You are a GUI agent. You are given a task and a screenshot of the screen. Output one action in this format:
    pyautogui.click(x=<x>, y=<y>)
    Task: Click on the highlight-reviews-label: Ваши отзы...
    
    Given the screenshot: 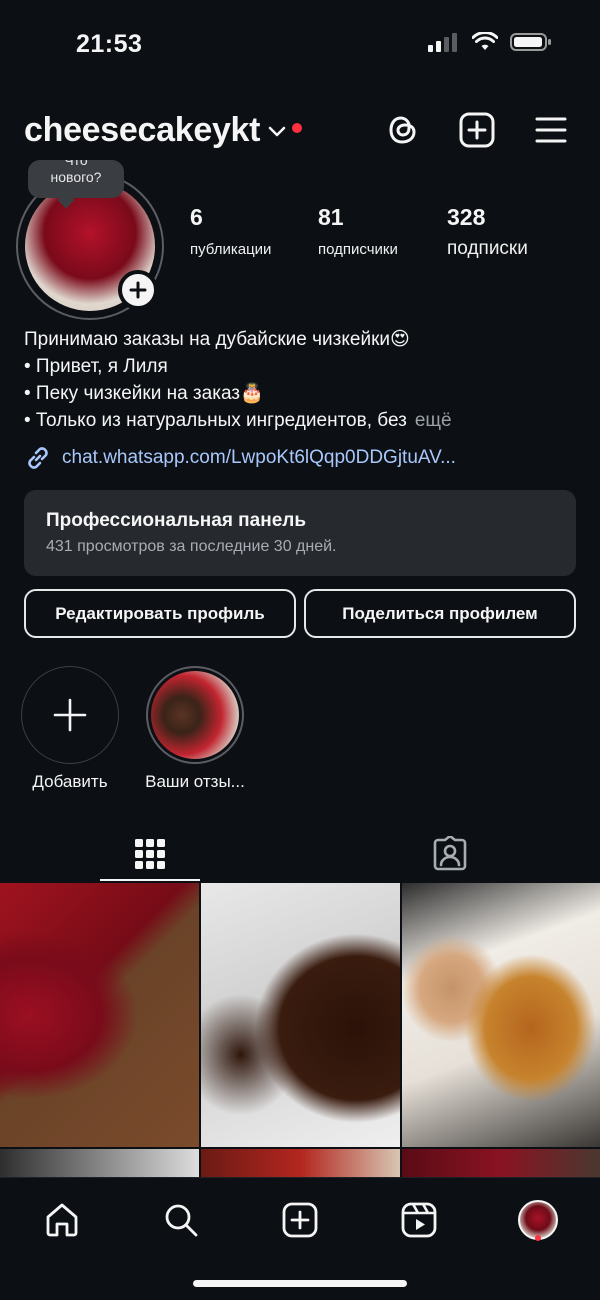 What is the action you would take?
    pyautogui.click(x=195, y=781)
    